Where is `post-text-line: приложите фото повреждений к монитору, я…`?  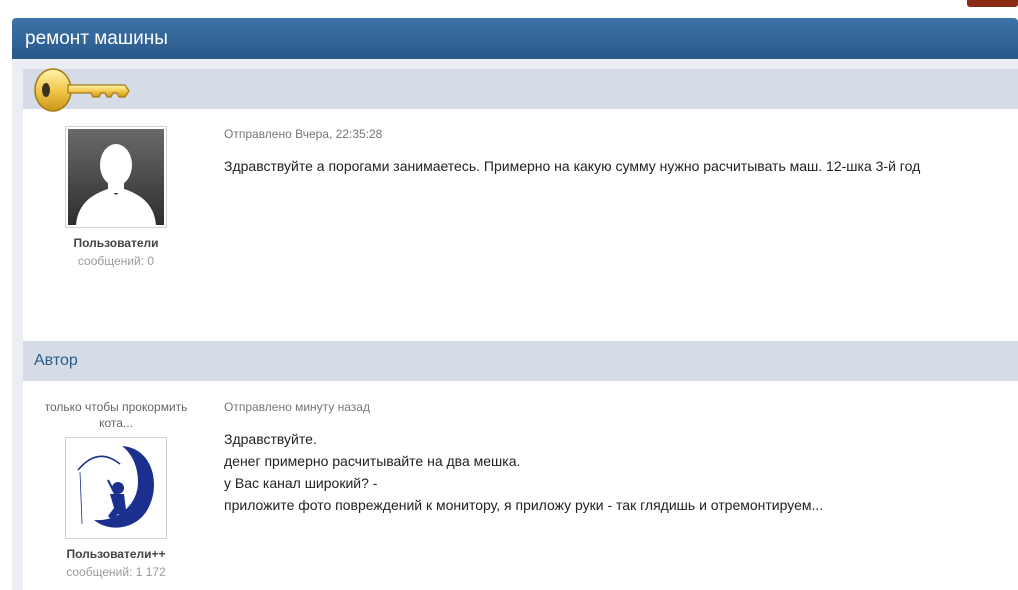 post-text-line: приложите фото повреждений к монитору, я… is located at coordinates (524, 505).